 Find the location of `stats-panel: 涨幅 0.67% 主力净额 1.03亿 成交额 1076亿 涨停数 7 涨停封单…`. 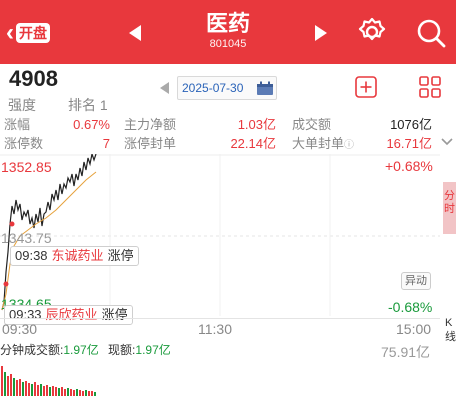

stats-panel: 涨幅 0.67% 主力净额 1.03亿 成交额 1076亿 涨停数 7 涨停封单… is located at coordinates (228, 135).